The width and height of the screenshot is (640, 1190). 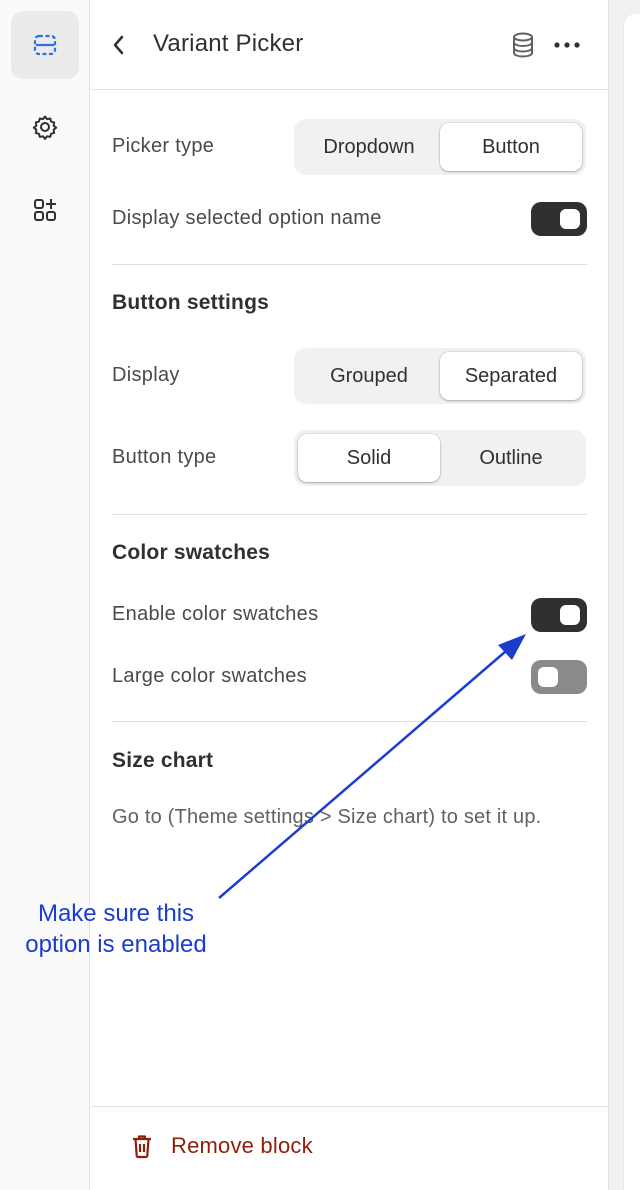 What do you see at coordinates (228, 43) in the screenshot?
I see `page-title: Variant Picker` at bounding box center [228, 43].